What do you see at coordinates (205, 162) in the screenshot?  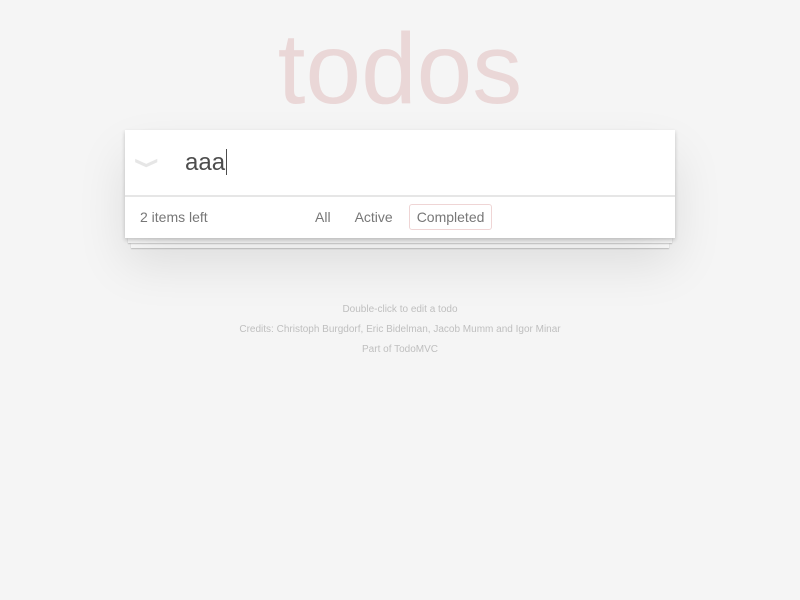 I see `new-todo-value: aaa` at bounding box center [205, 162].